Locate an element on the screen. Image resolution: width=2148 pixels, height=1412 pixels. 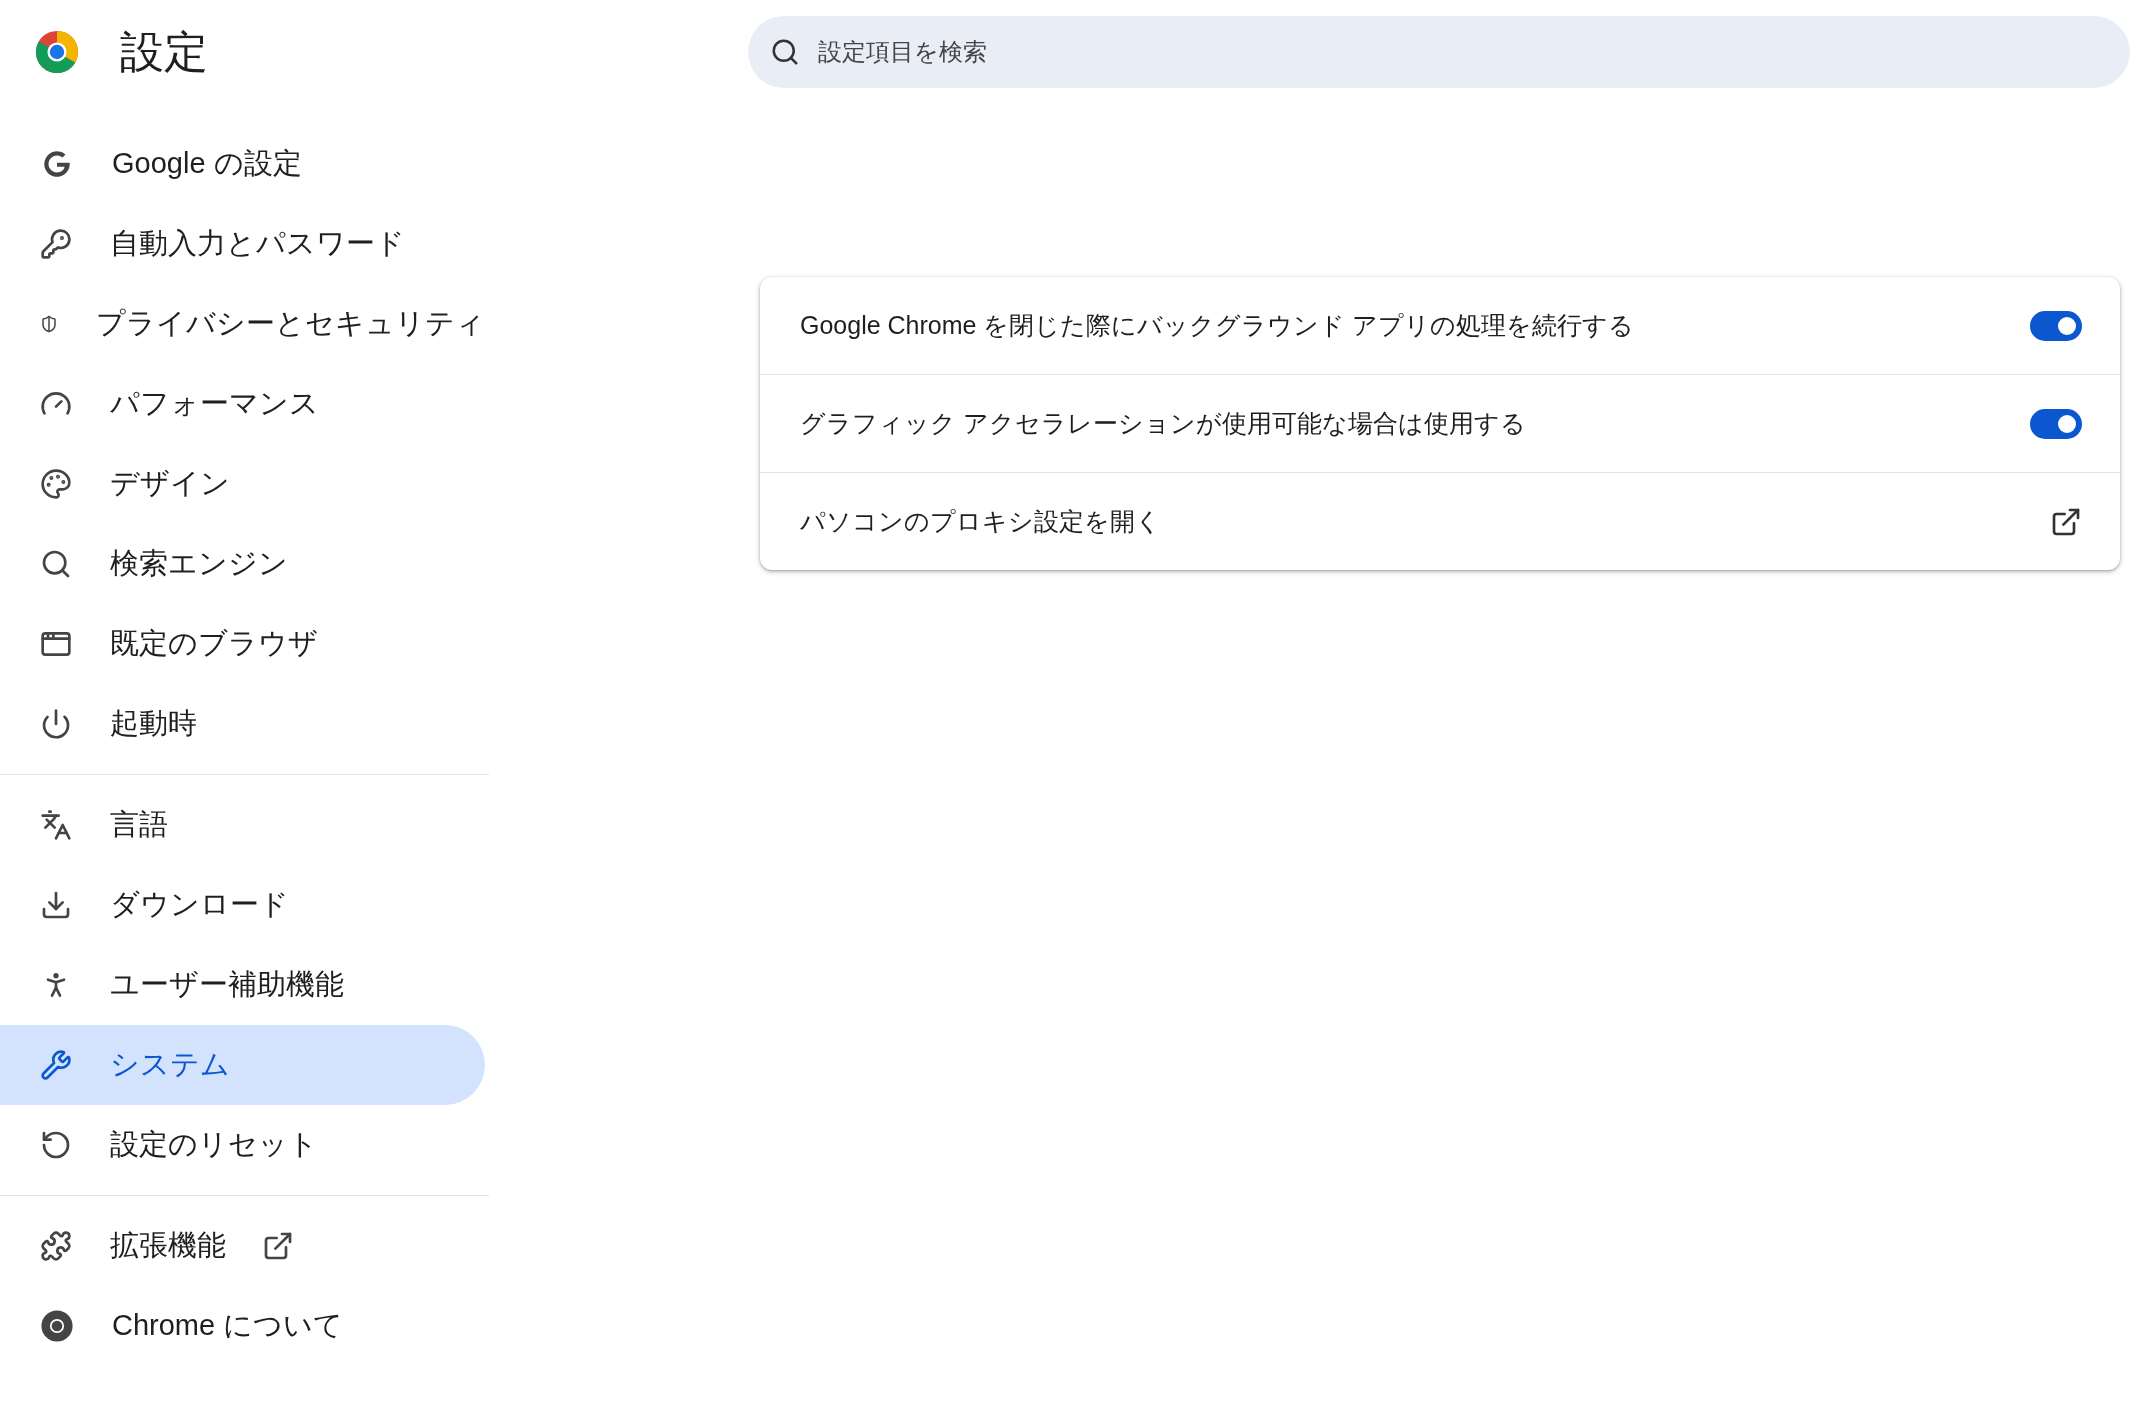
power-icon is located at coordinates (56, 724).